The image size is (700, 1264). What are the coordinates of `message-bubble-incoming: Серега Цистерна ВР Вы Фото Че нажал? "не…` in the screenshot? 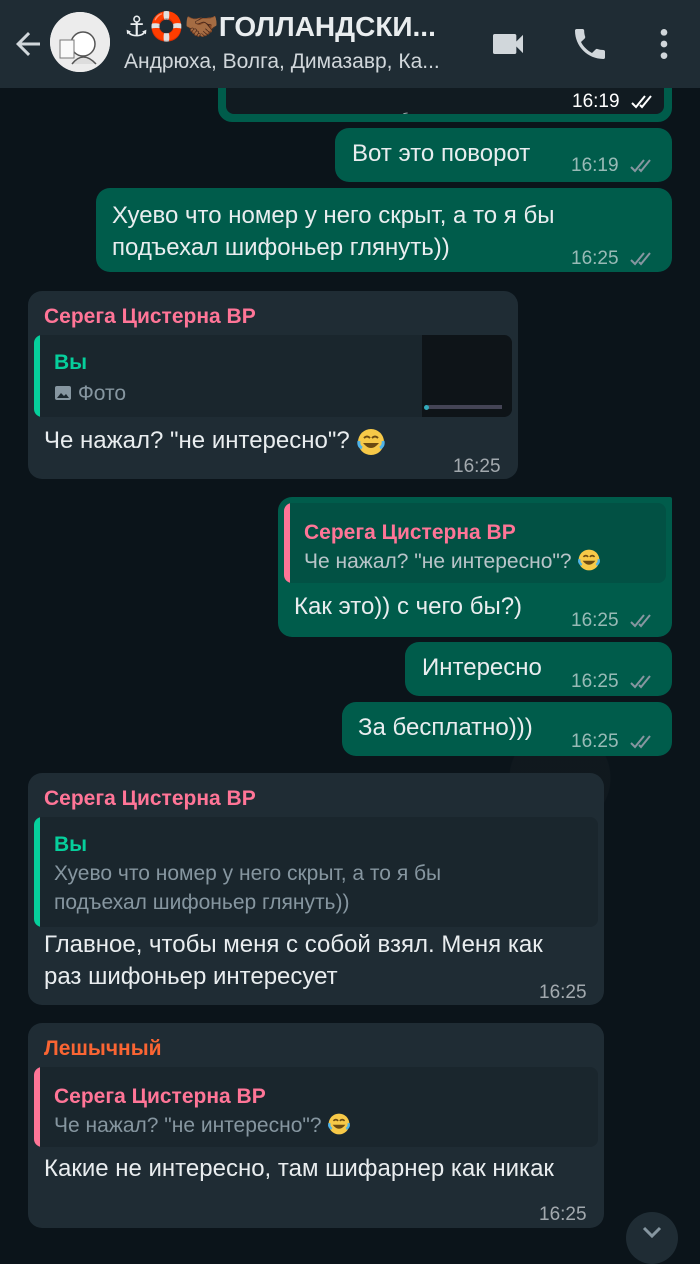 It's located at (273, 385).